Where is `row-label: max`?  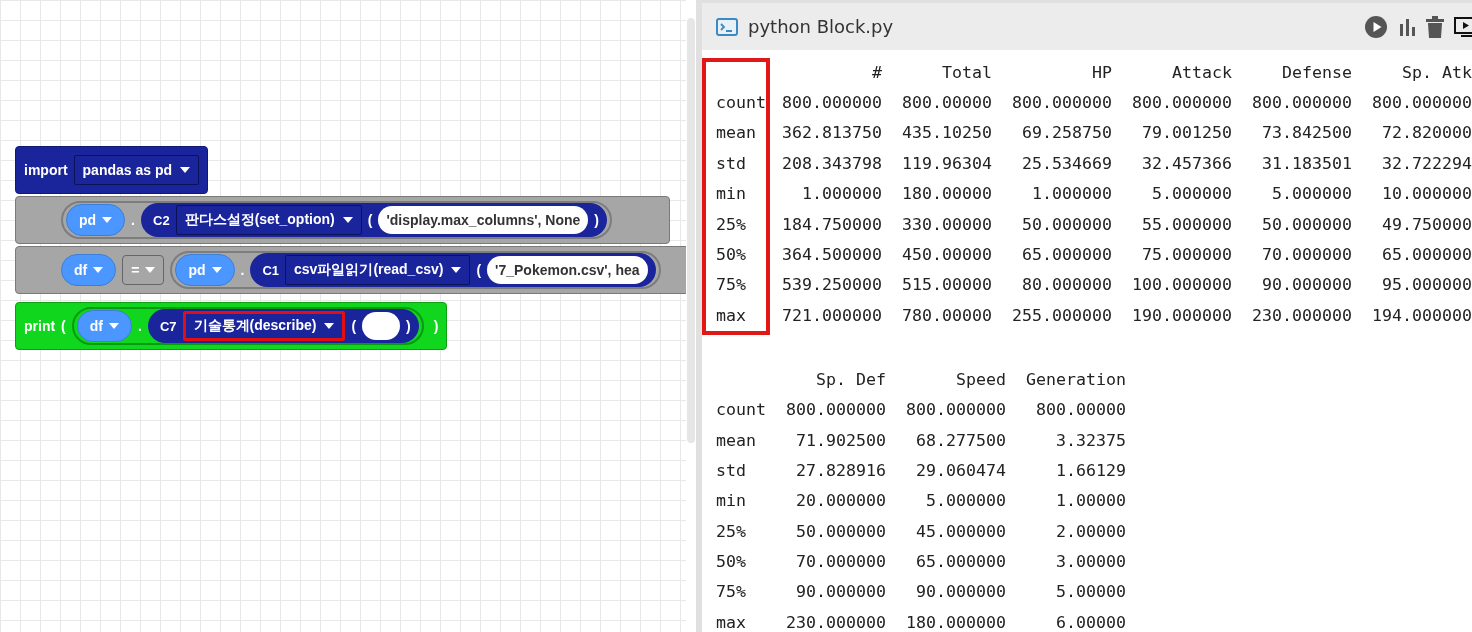
row-label: max is located at coordinates (731, 621).